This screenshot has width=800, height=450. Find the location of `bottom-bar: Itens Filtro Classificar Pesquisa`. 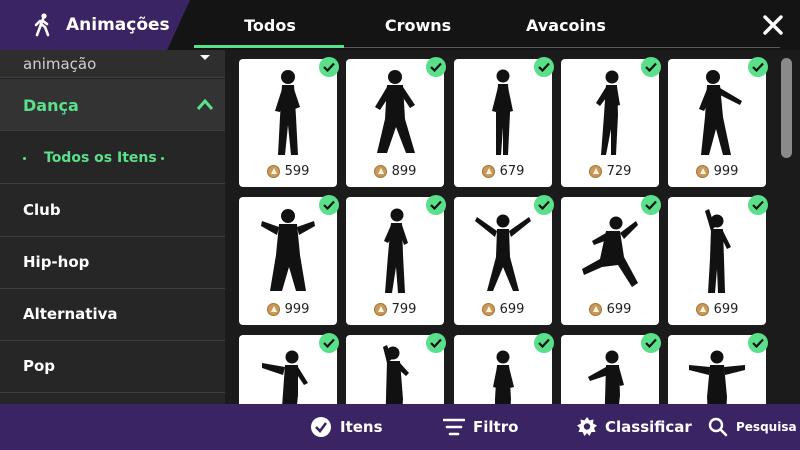

bottom-bar: Itens Filtro Classificar Pesquisa is located at coordinates (400, 427).